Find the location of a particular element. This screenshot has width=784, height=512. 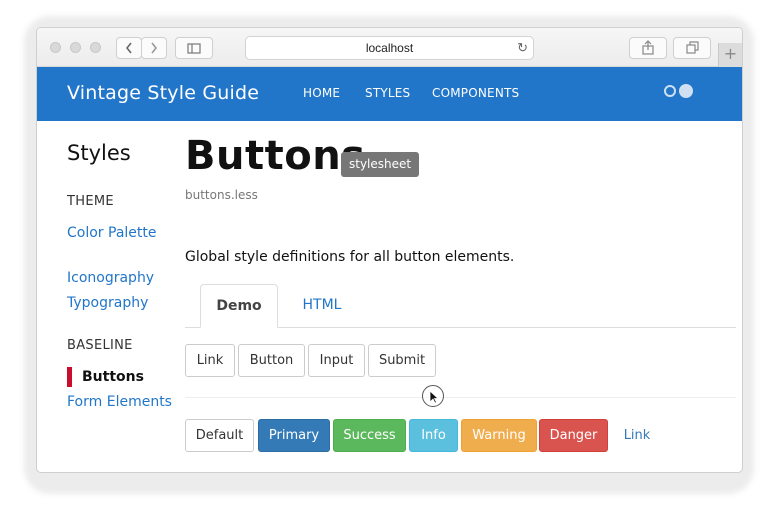

chevron-left-icon is located at coordinates (128, 48).